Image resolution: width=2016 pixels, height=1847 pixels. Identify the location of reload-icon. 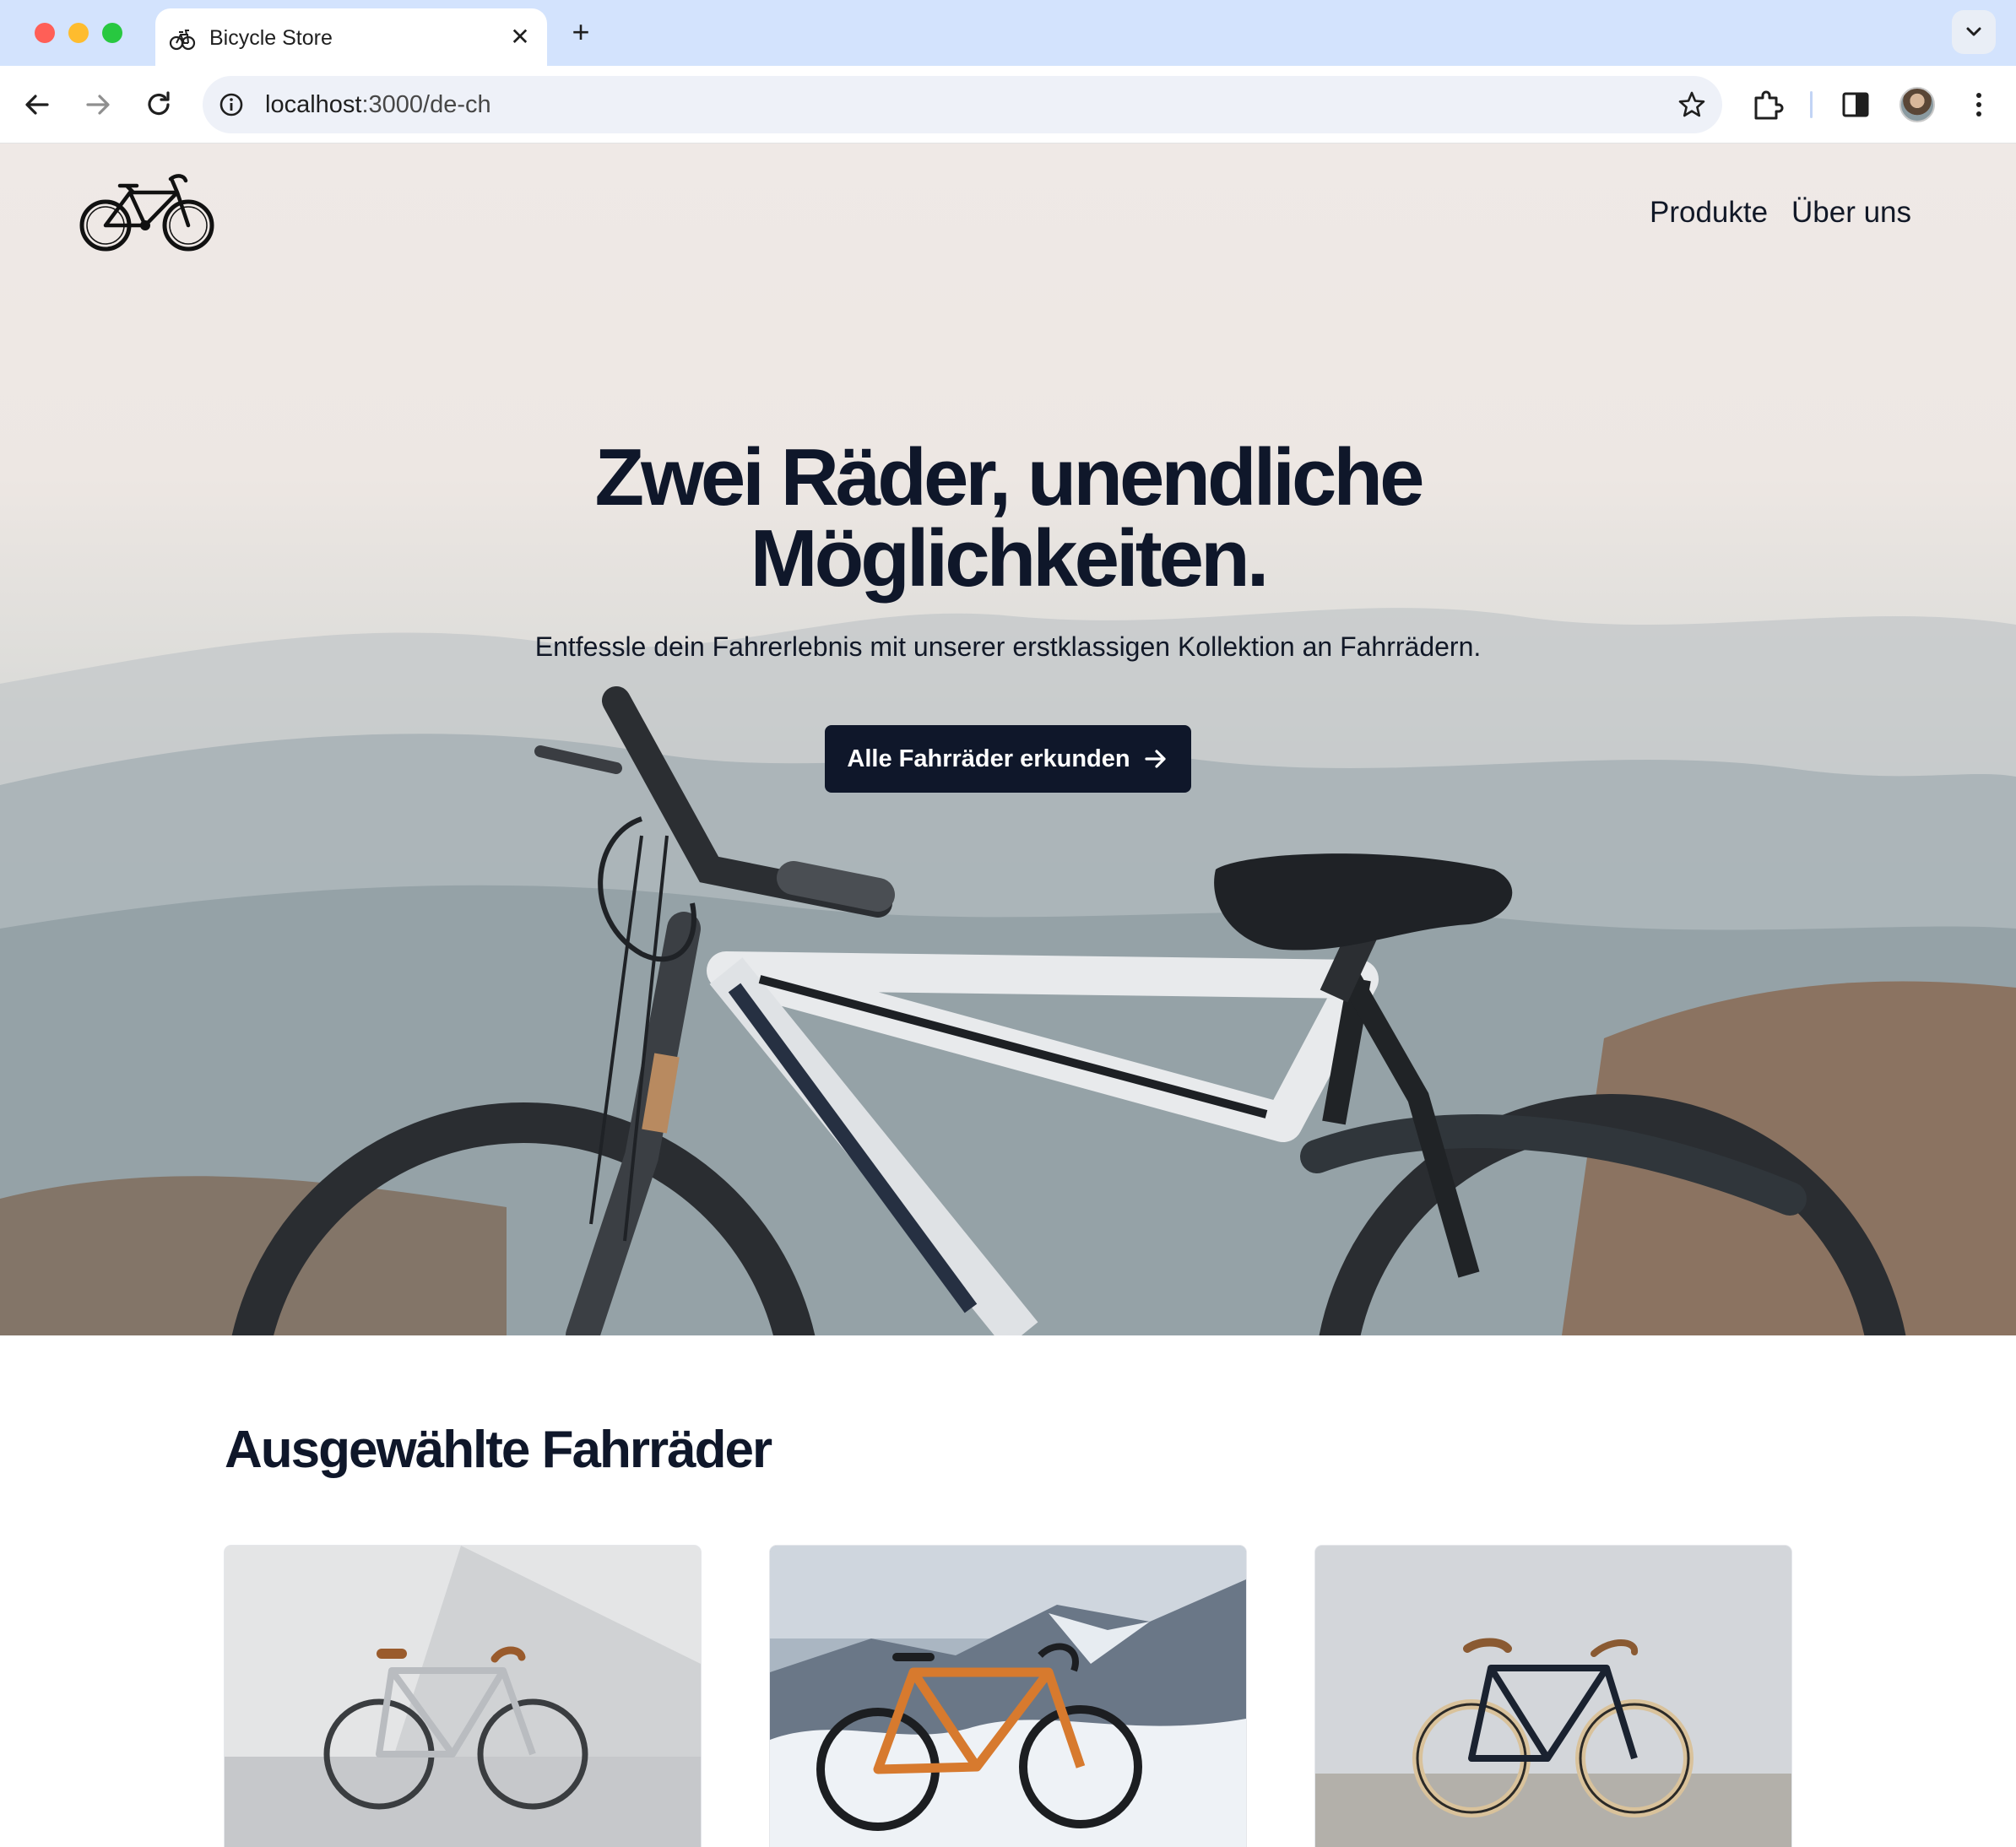
(158, 104).